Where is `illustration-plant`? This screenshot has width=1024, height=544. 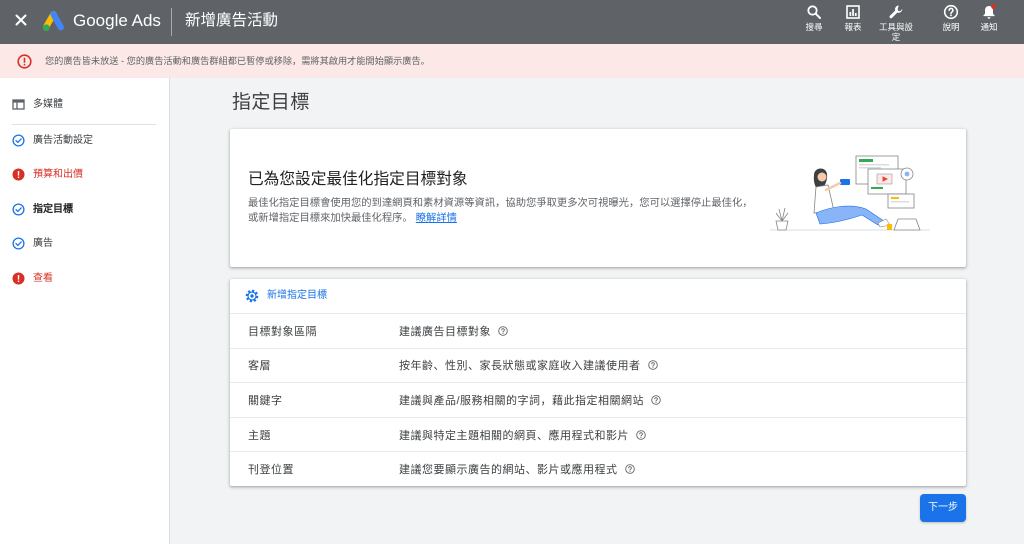
illustration-plant is located at coordinates (782, 219).